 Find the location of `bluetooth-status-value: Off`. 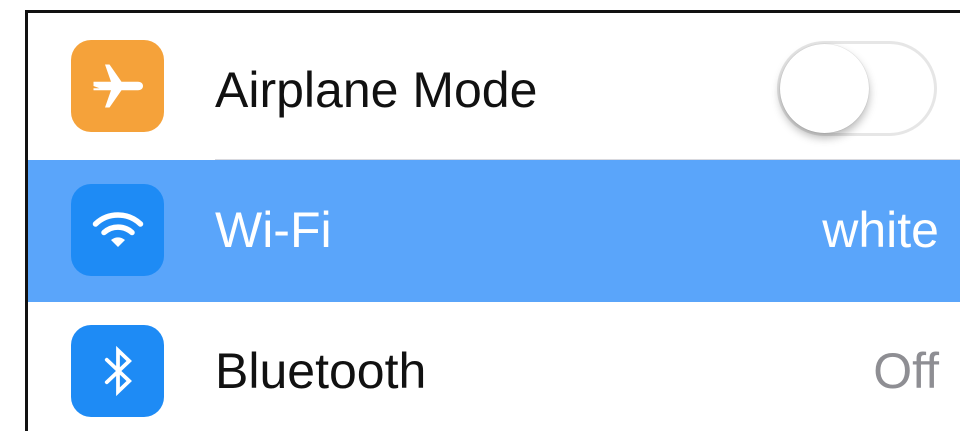

bluetooth-status-value: Off is located at coordinates (906, 371).